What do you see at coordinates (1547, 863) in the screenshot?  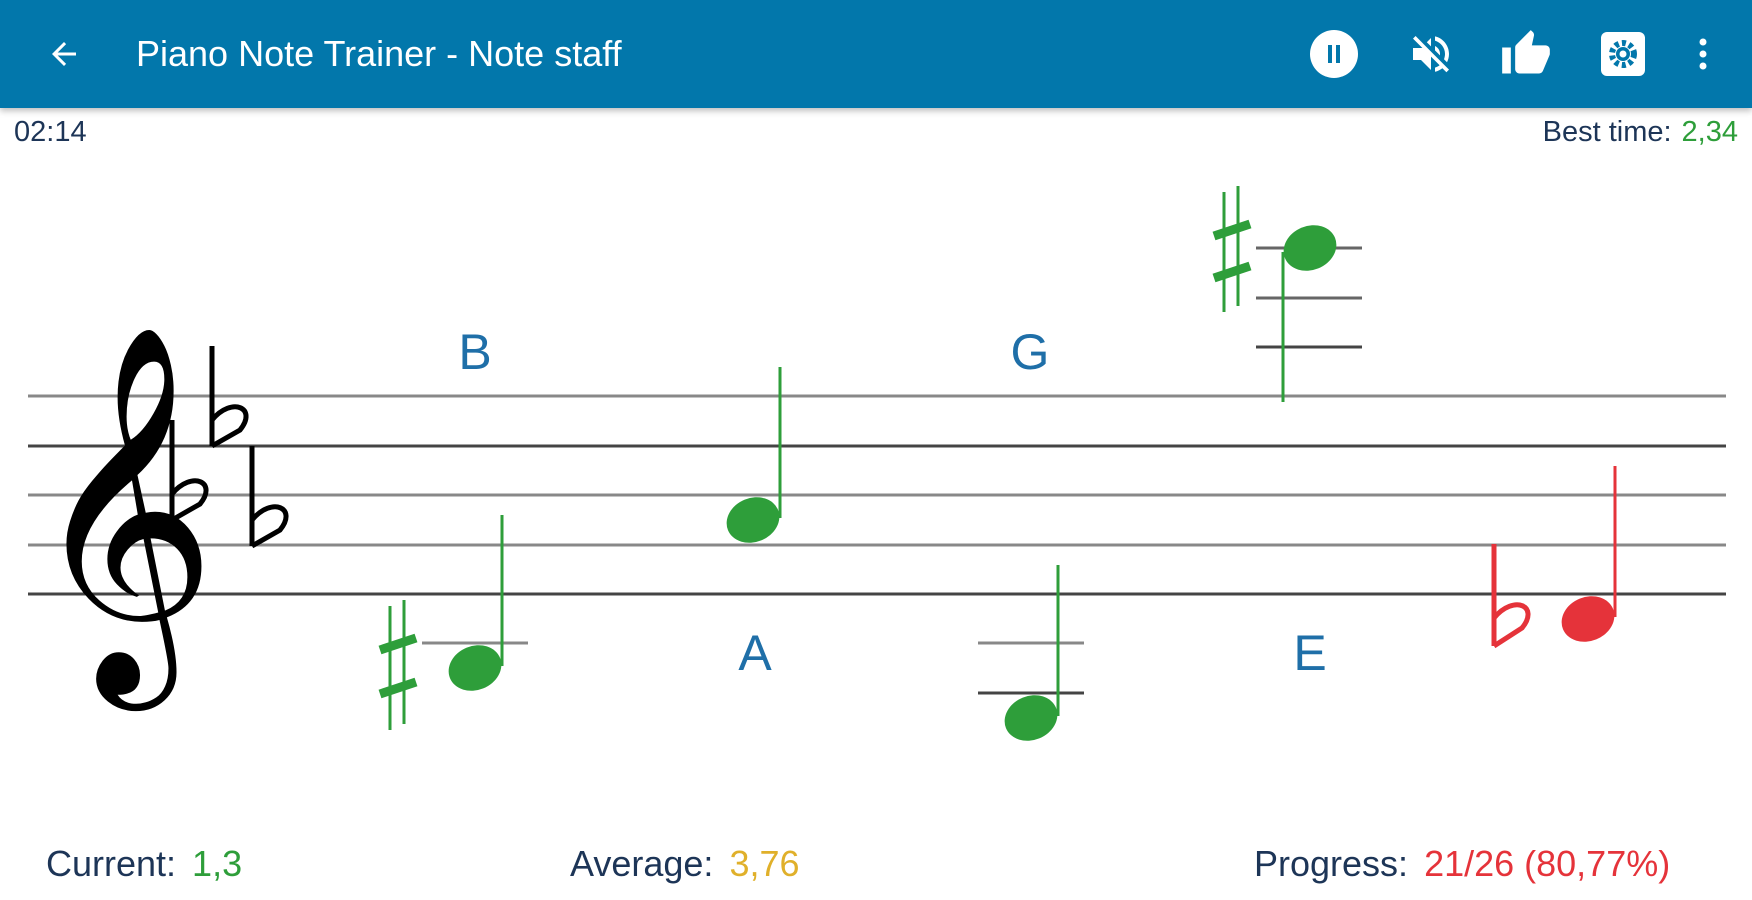 I see `progress-value: 21/26 (80,77%)` at bounding box center [1547, 863].